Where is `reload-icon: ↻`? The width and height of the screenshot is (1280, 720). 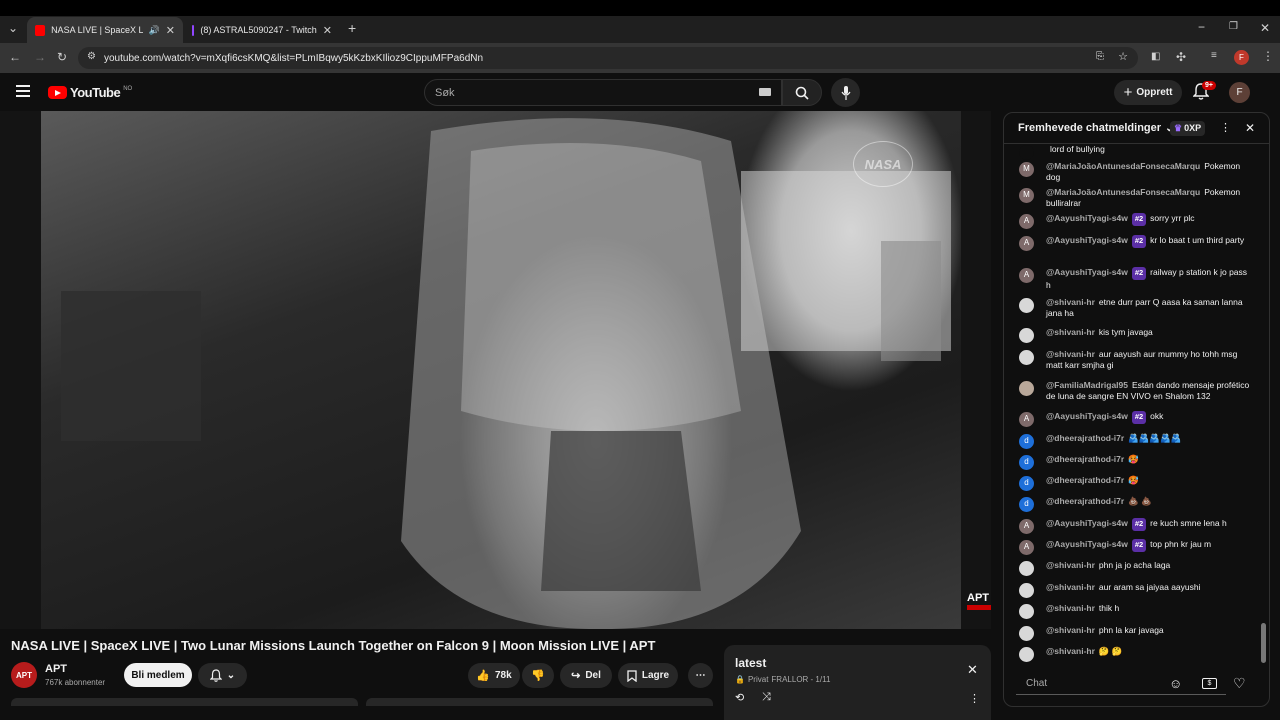
reload-icon: ↻ is located at coordinates (62, 57).